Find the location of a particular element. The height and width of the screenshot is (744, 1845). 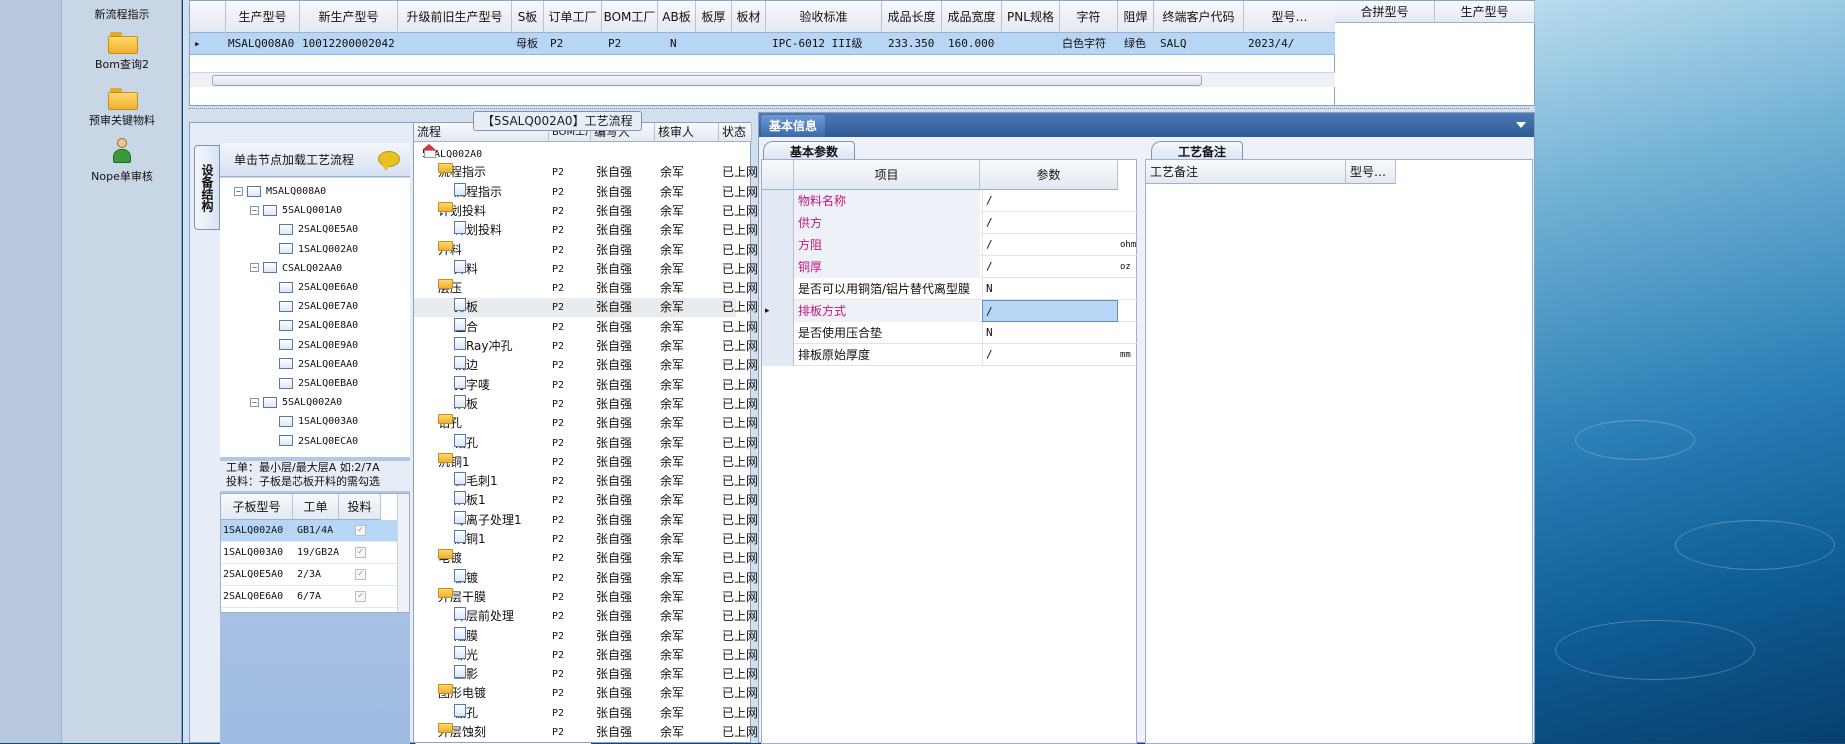

cell-bom-factory: P2 is located at coordinates (614, 44).